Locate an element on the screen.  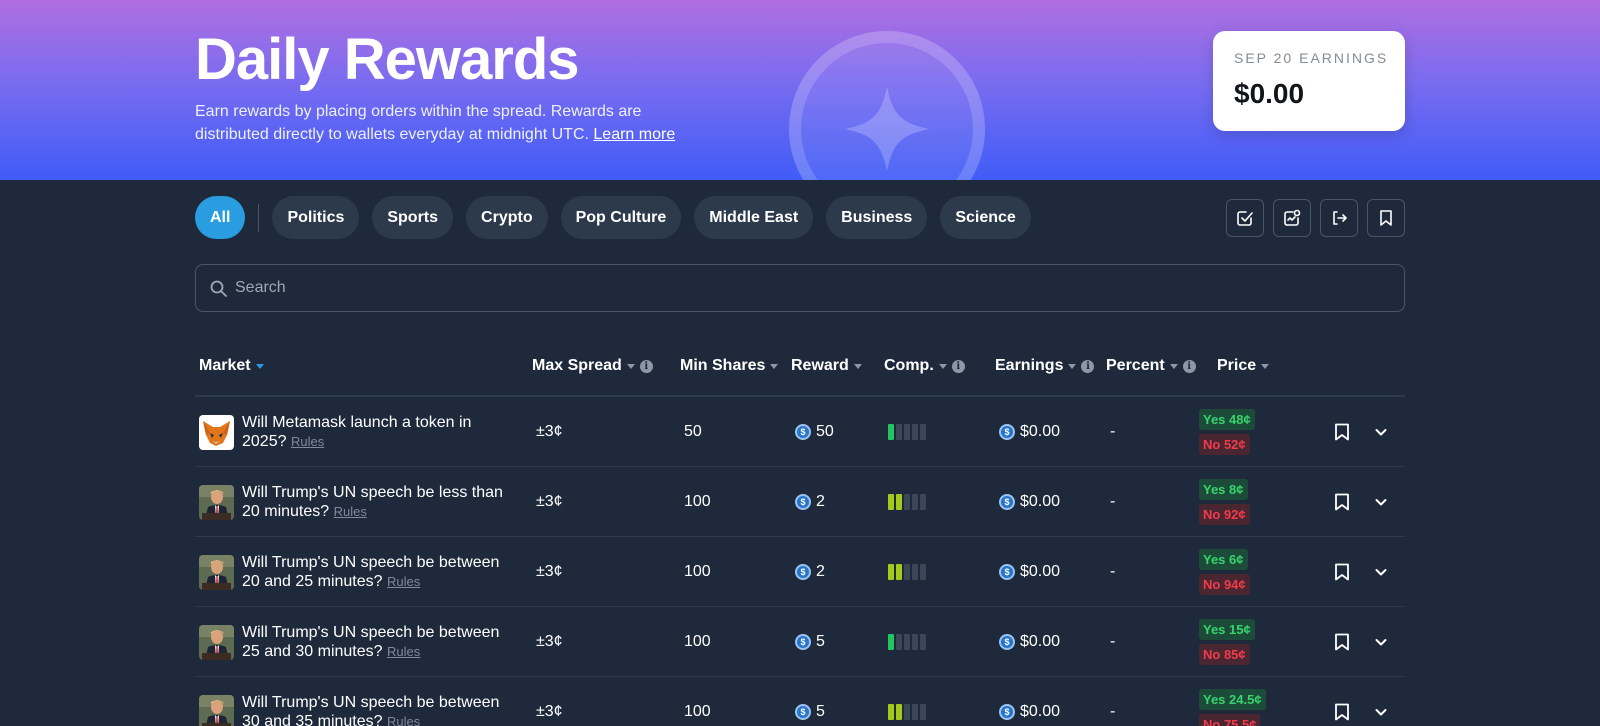
filter-chip-politics: Politics is located at coordinates (316, 217).